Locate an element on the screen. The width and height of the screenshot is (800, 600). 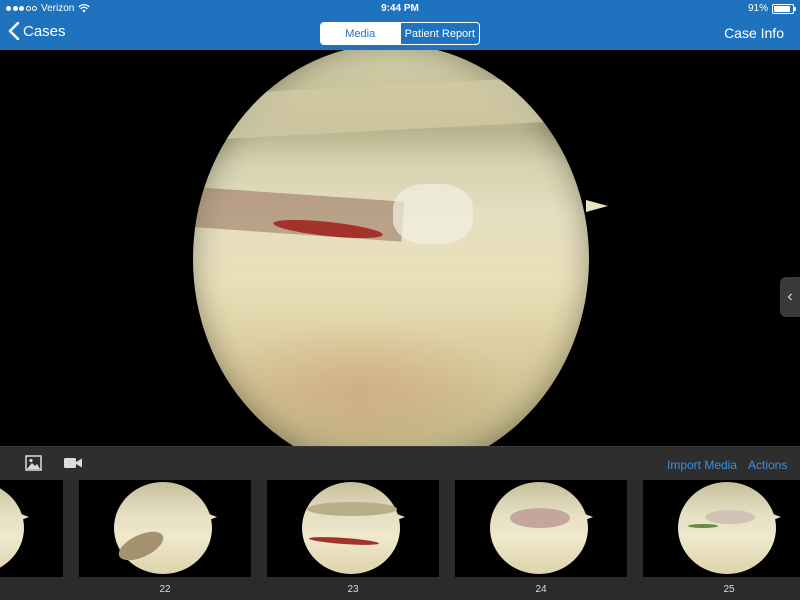
import-media-button: Import Media is located at coordinates (702, 465).